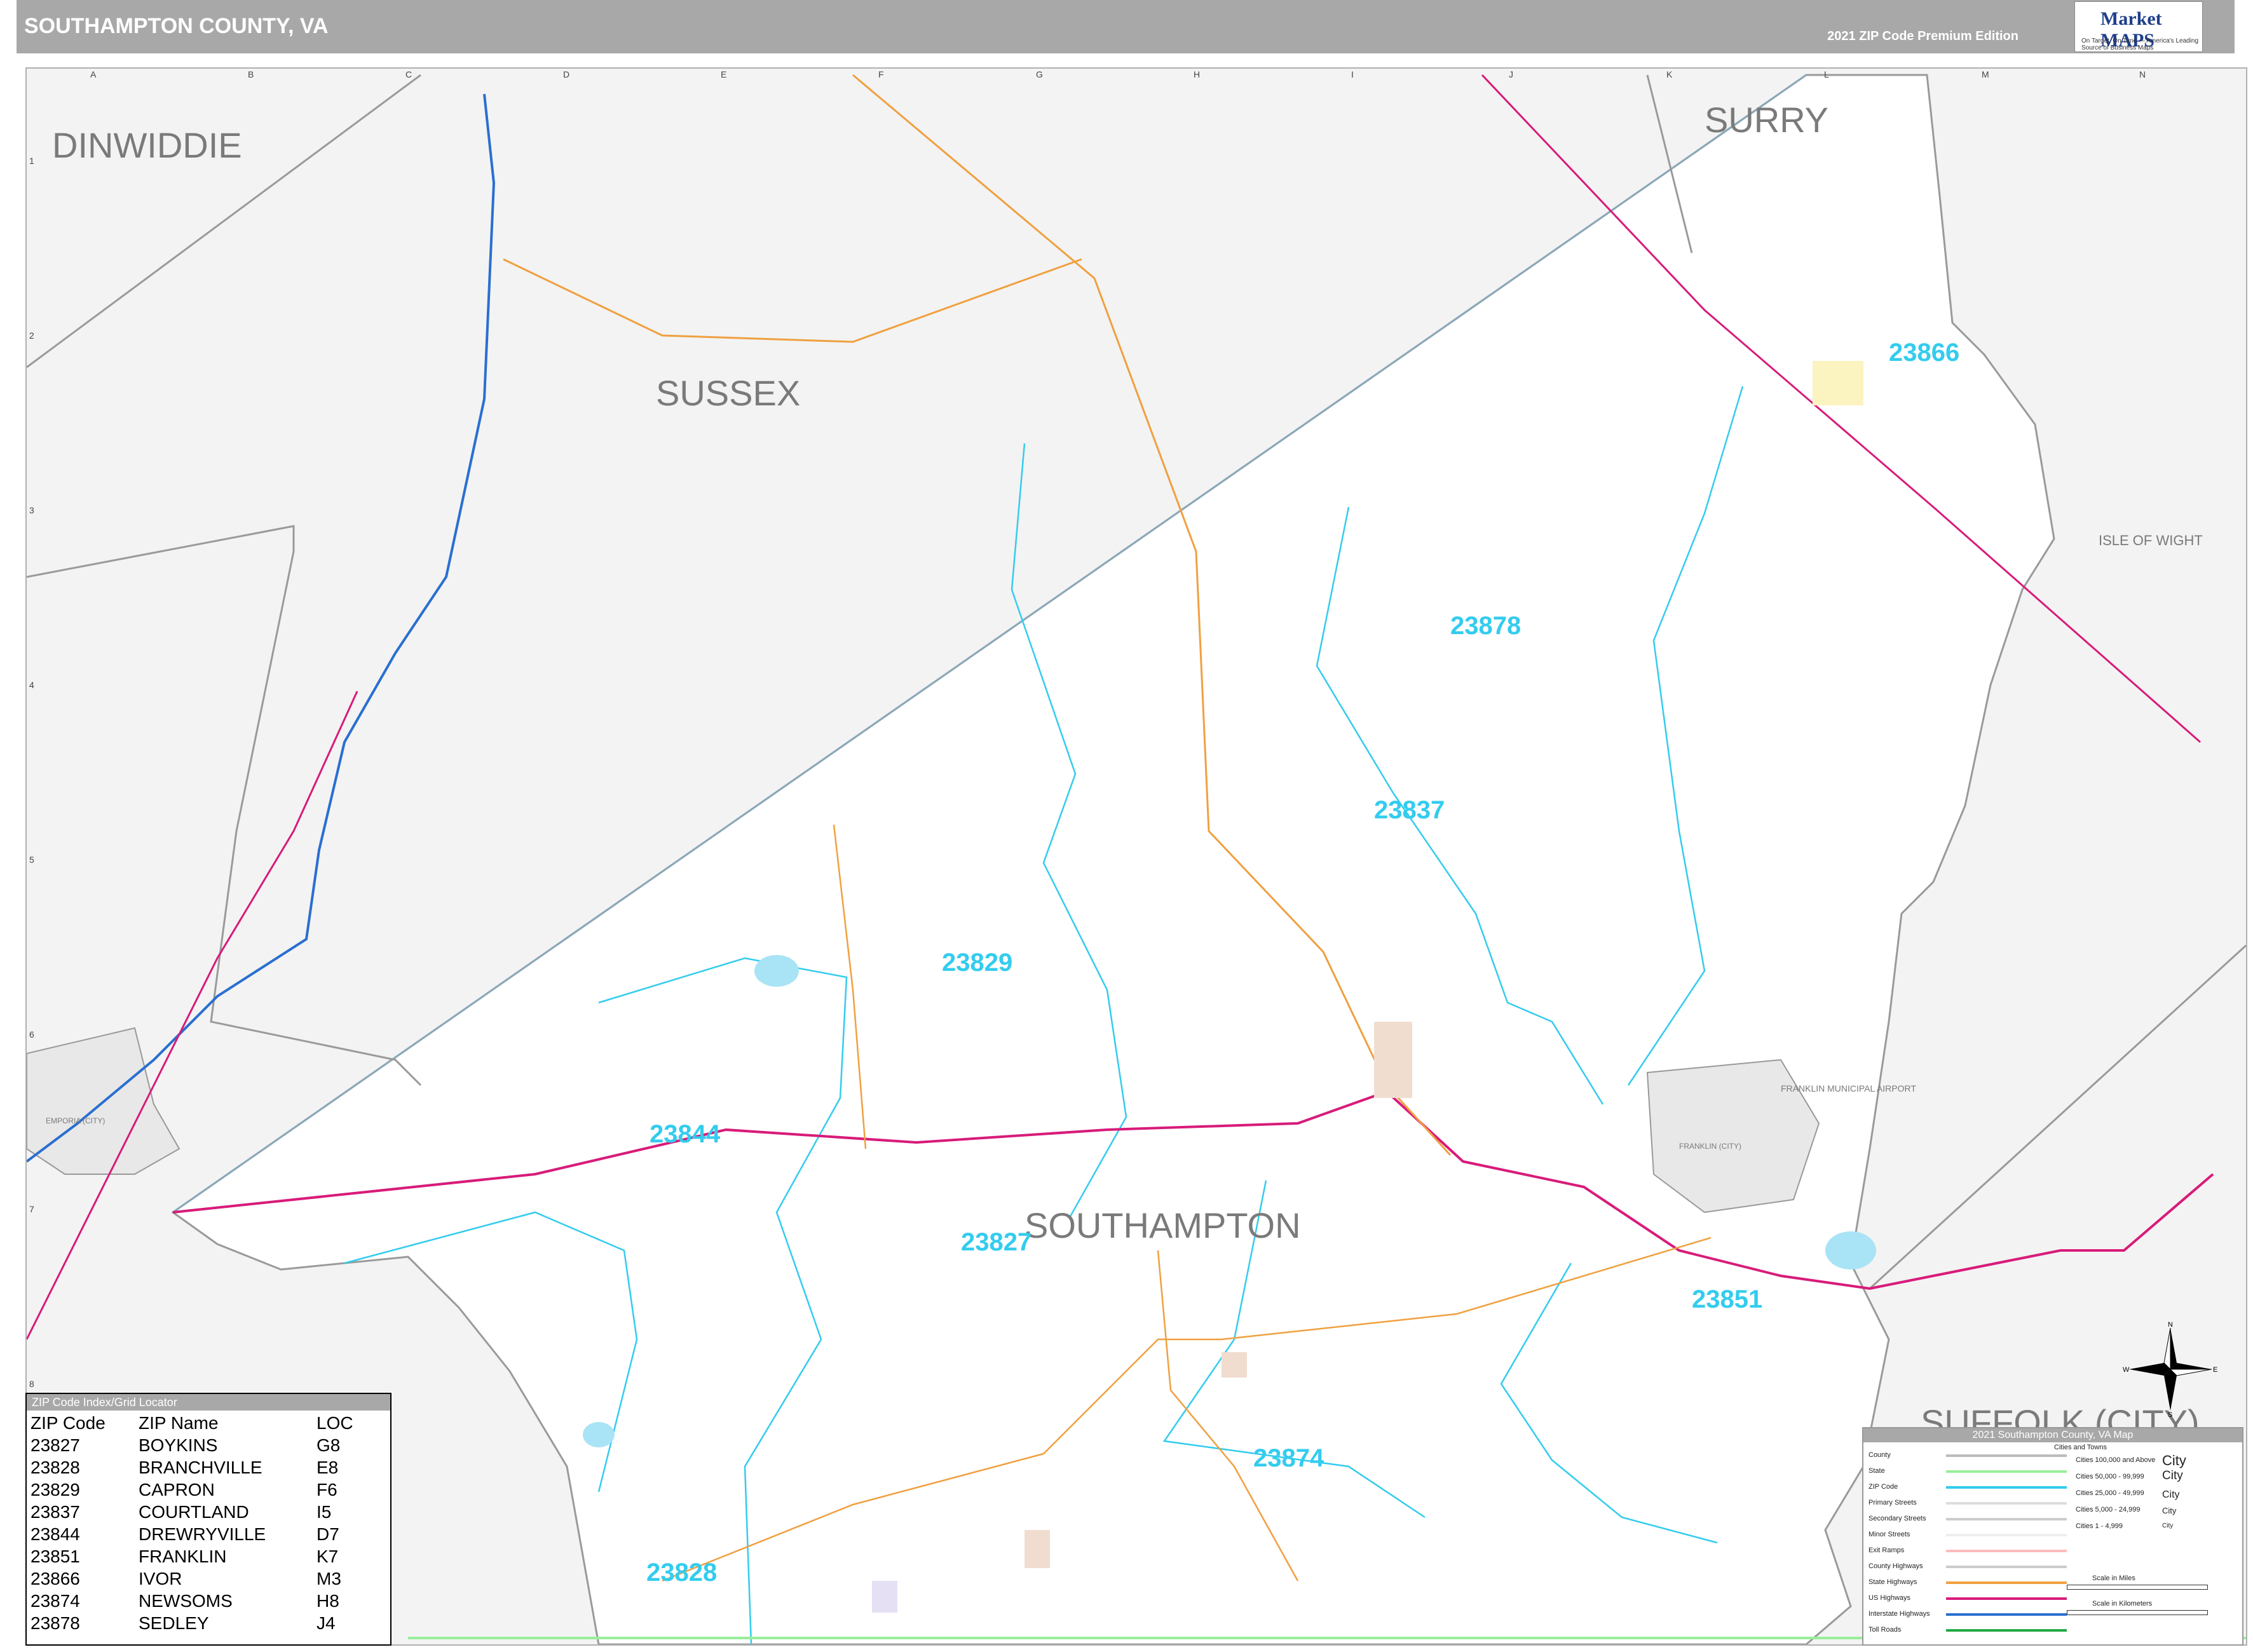  What do you see at coordinates (177, 1490) in the screenshot?
I see `zip-index-cell: CAPRON` at bounding box center [177, 1490].